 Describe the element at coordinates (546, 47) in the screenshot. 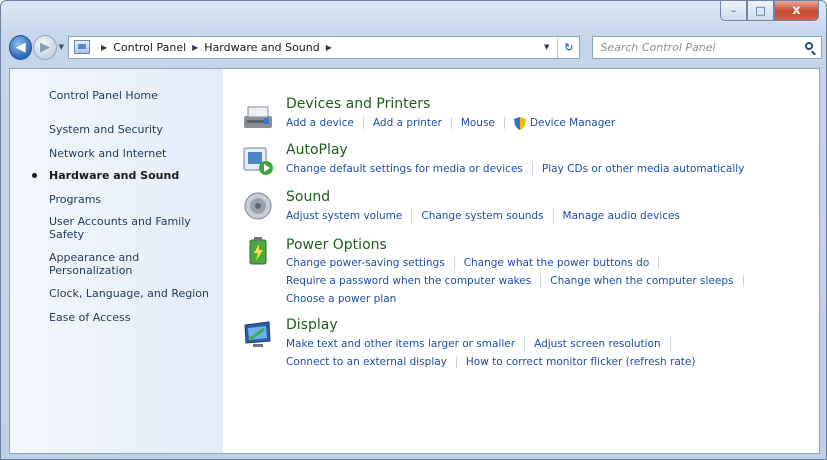

I see `address-dropdown-icon: ▼` at that location.